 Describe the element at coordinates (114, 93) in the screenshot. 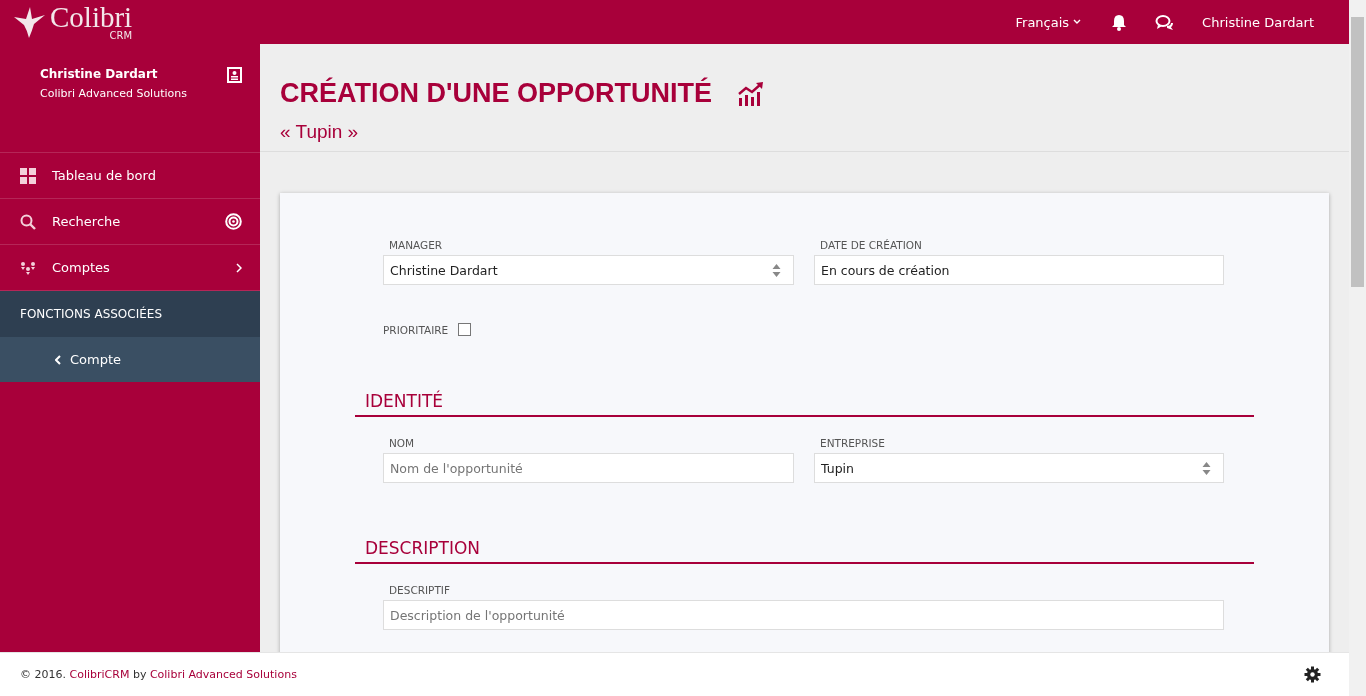

I see `company-name: Colibri Advanced Solutions` at that location.